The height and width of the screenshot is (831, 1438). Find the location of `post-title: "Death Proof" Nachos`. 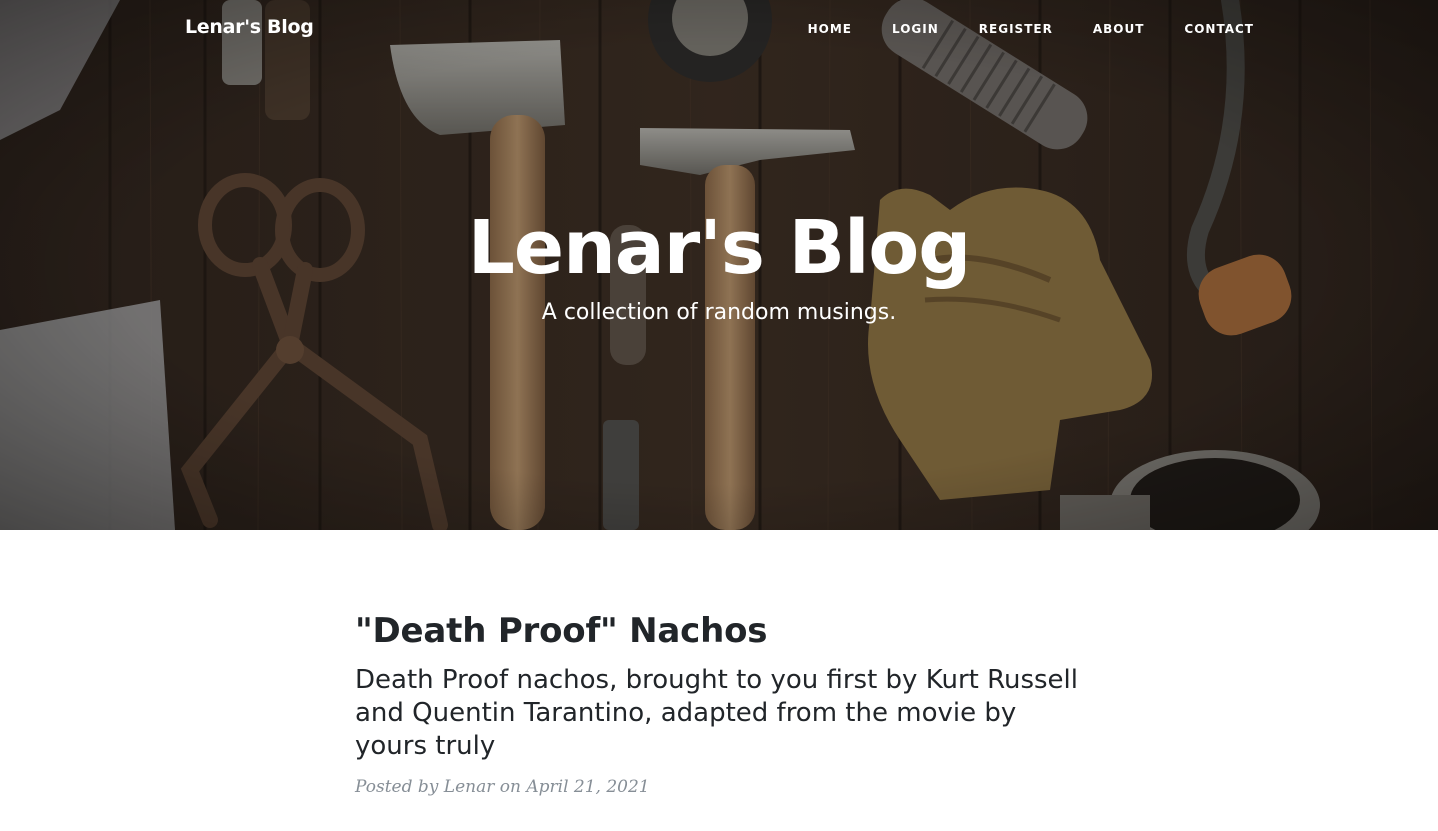

post-title: "Death Proof" Nachos is located at coordinates (561, 631).